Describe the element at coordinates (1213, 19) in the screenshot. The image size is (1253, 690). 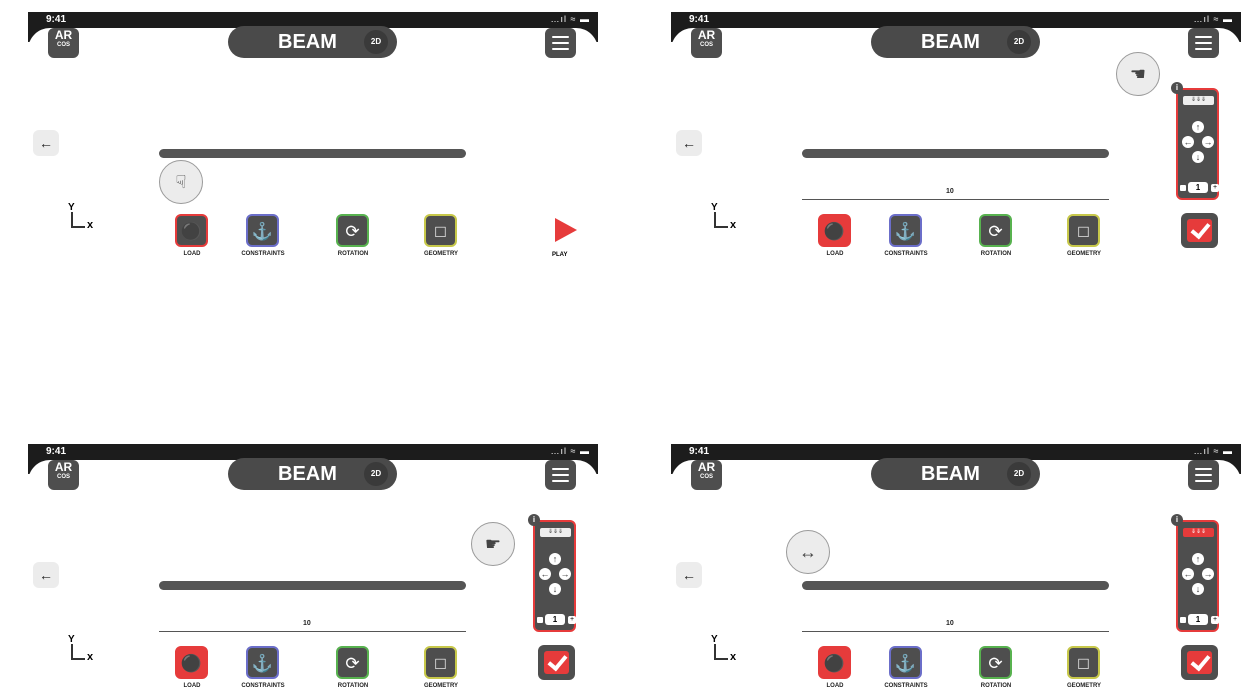
I see `status-icons: …ıl ≈ ▬` at that location.